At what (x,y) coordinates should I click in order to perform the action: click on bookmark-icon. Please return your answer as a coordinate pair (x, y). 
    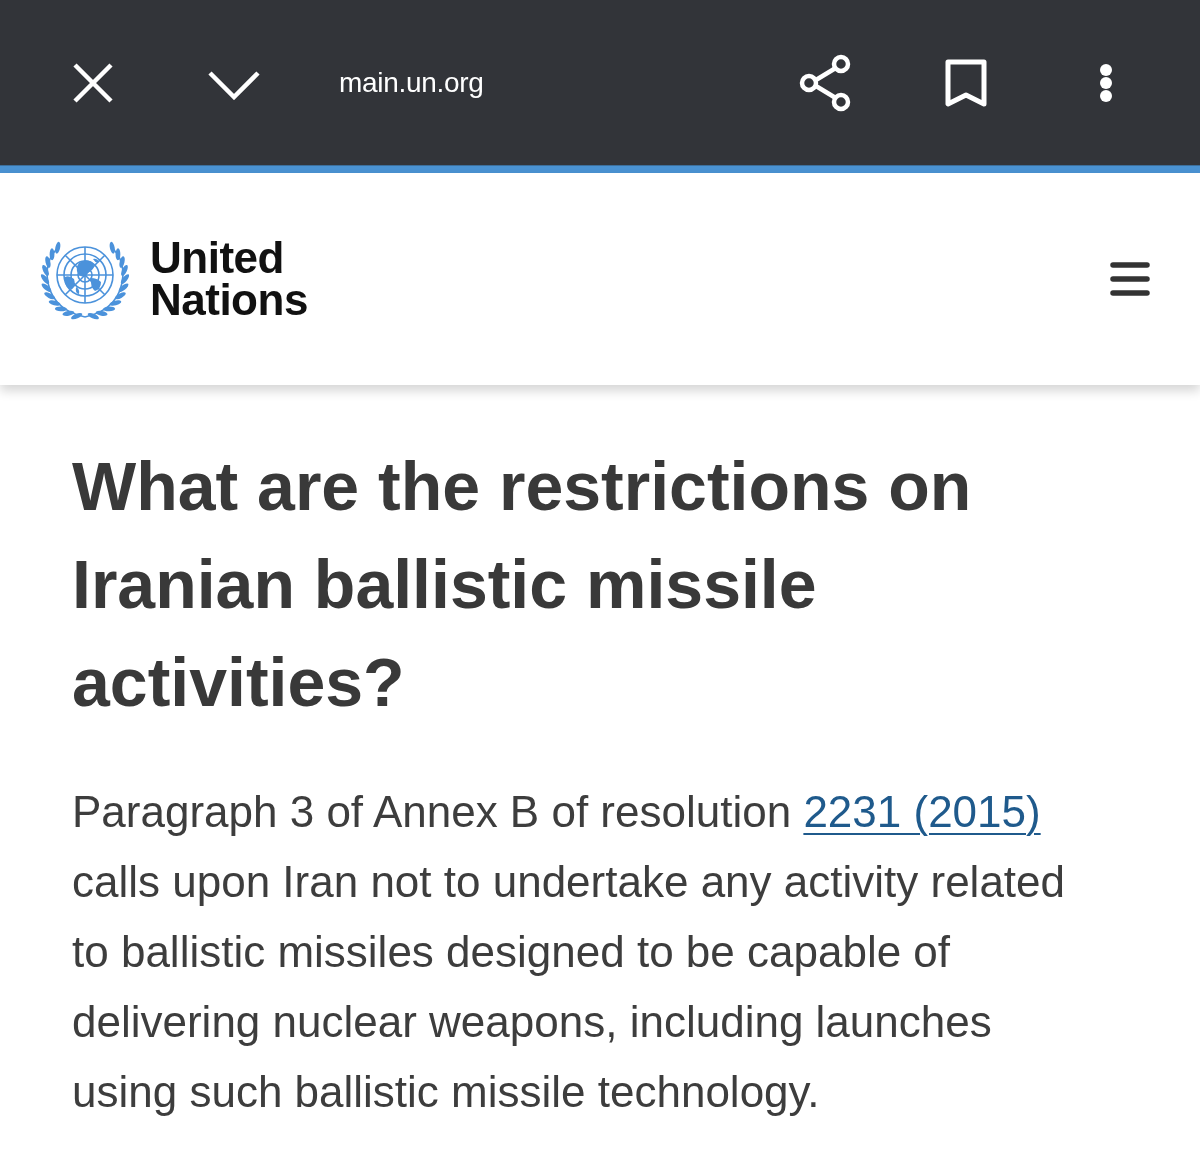
    Looking at the image, I should click on (966, 82).